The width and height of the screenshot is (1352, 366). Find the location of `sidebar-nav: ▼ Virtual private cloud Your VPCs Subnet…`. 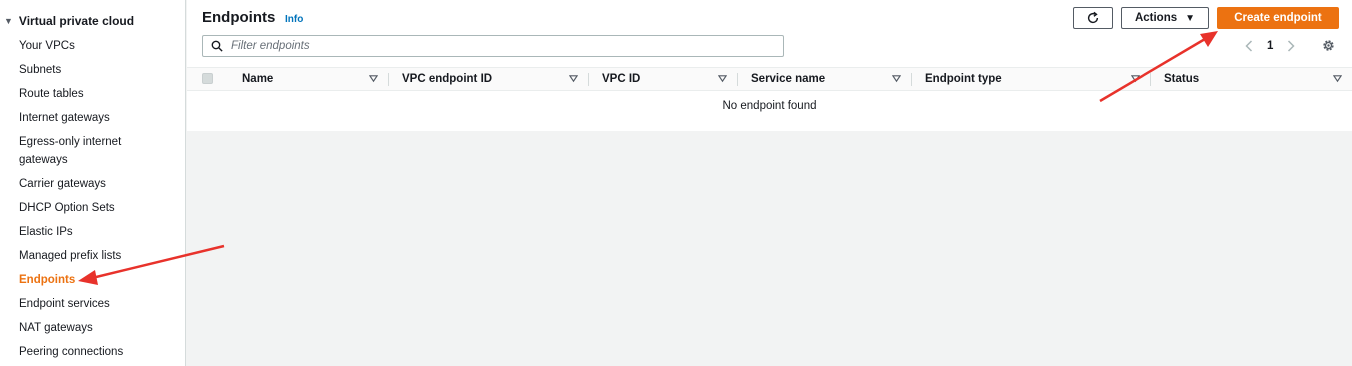

sidebar-nav: ▼ Virtual private cloud Your VPCs Subnet… is located at coordinates (93, 183).